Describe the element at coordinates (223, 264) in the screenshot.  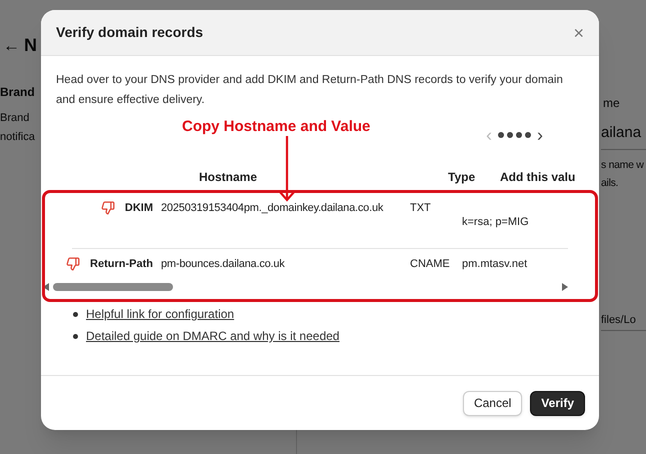
I see `table-cell-text: pm-bounces.dailana.co.uk` at that location.